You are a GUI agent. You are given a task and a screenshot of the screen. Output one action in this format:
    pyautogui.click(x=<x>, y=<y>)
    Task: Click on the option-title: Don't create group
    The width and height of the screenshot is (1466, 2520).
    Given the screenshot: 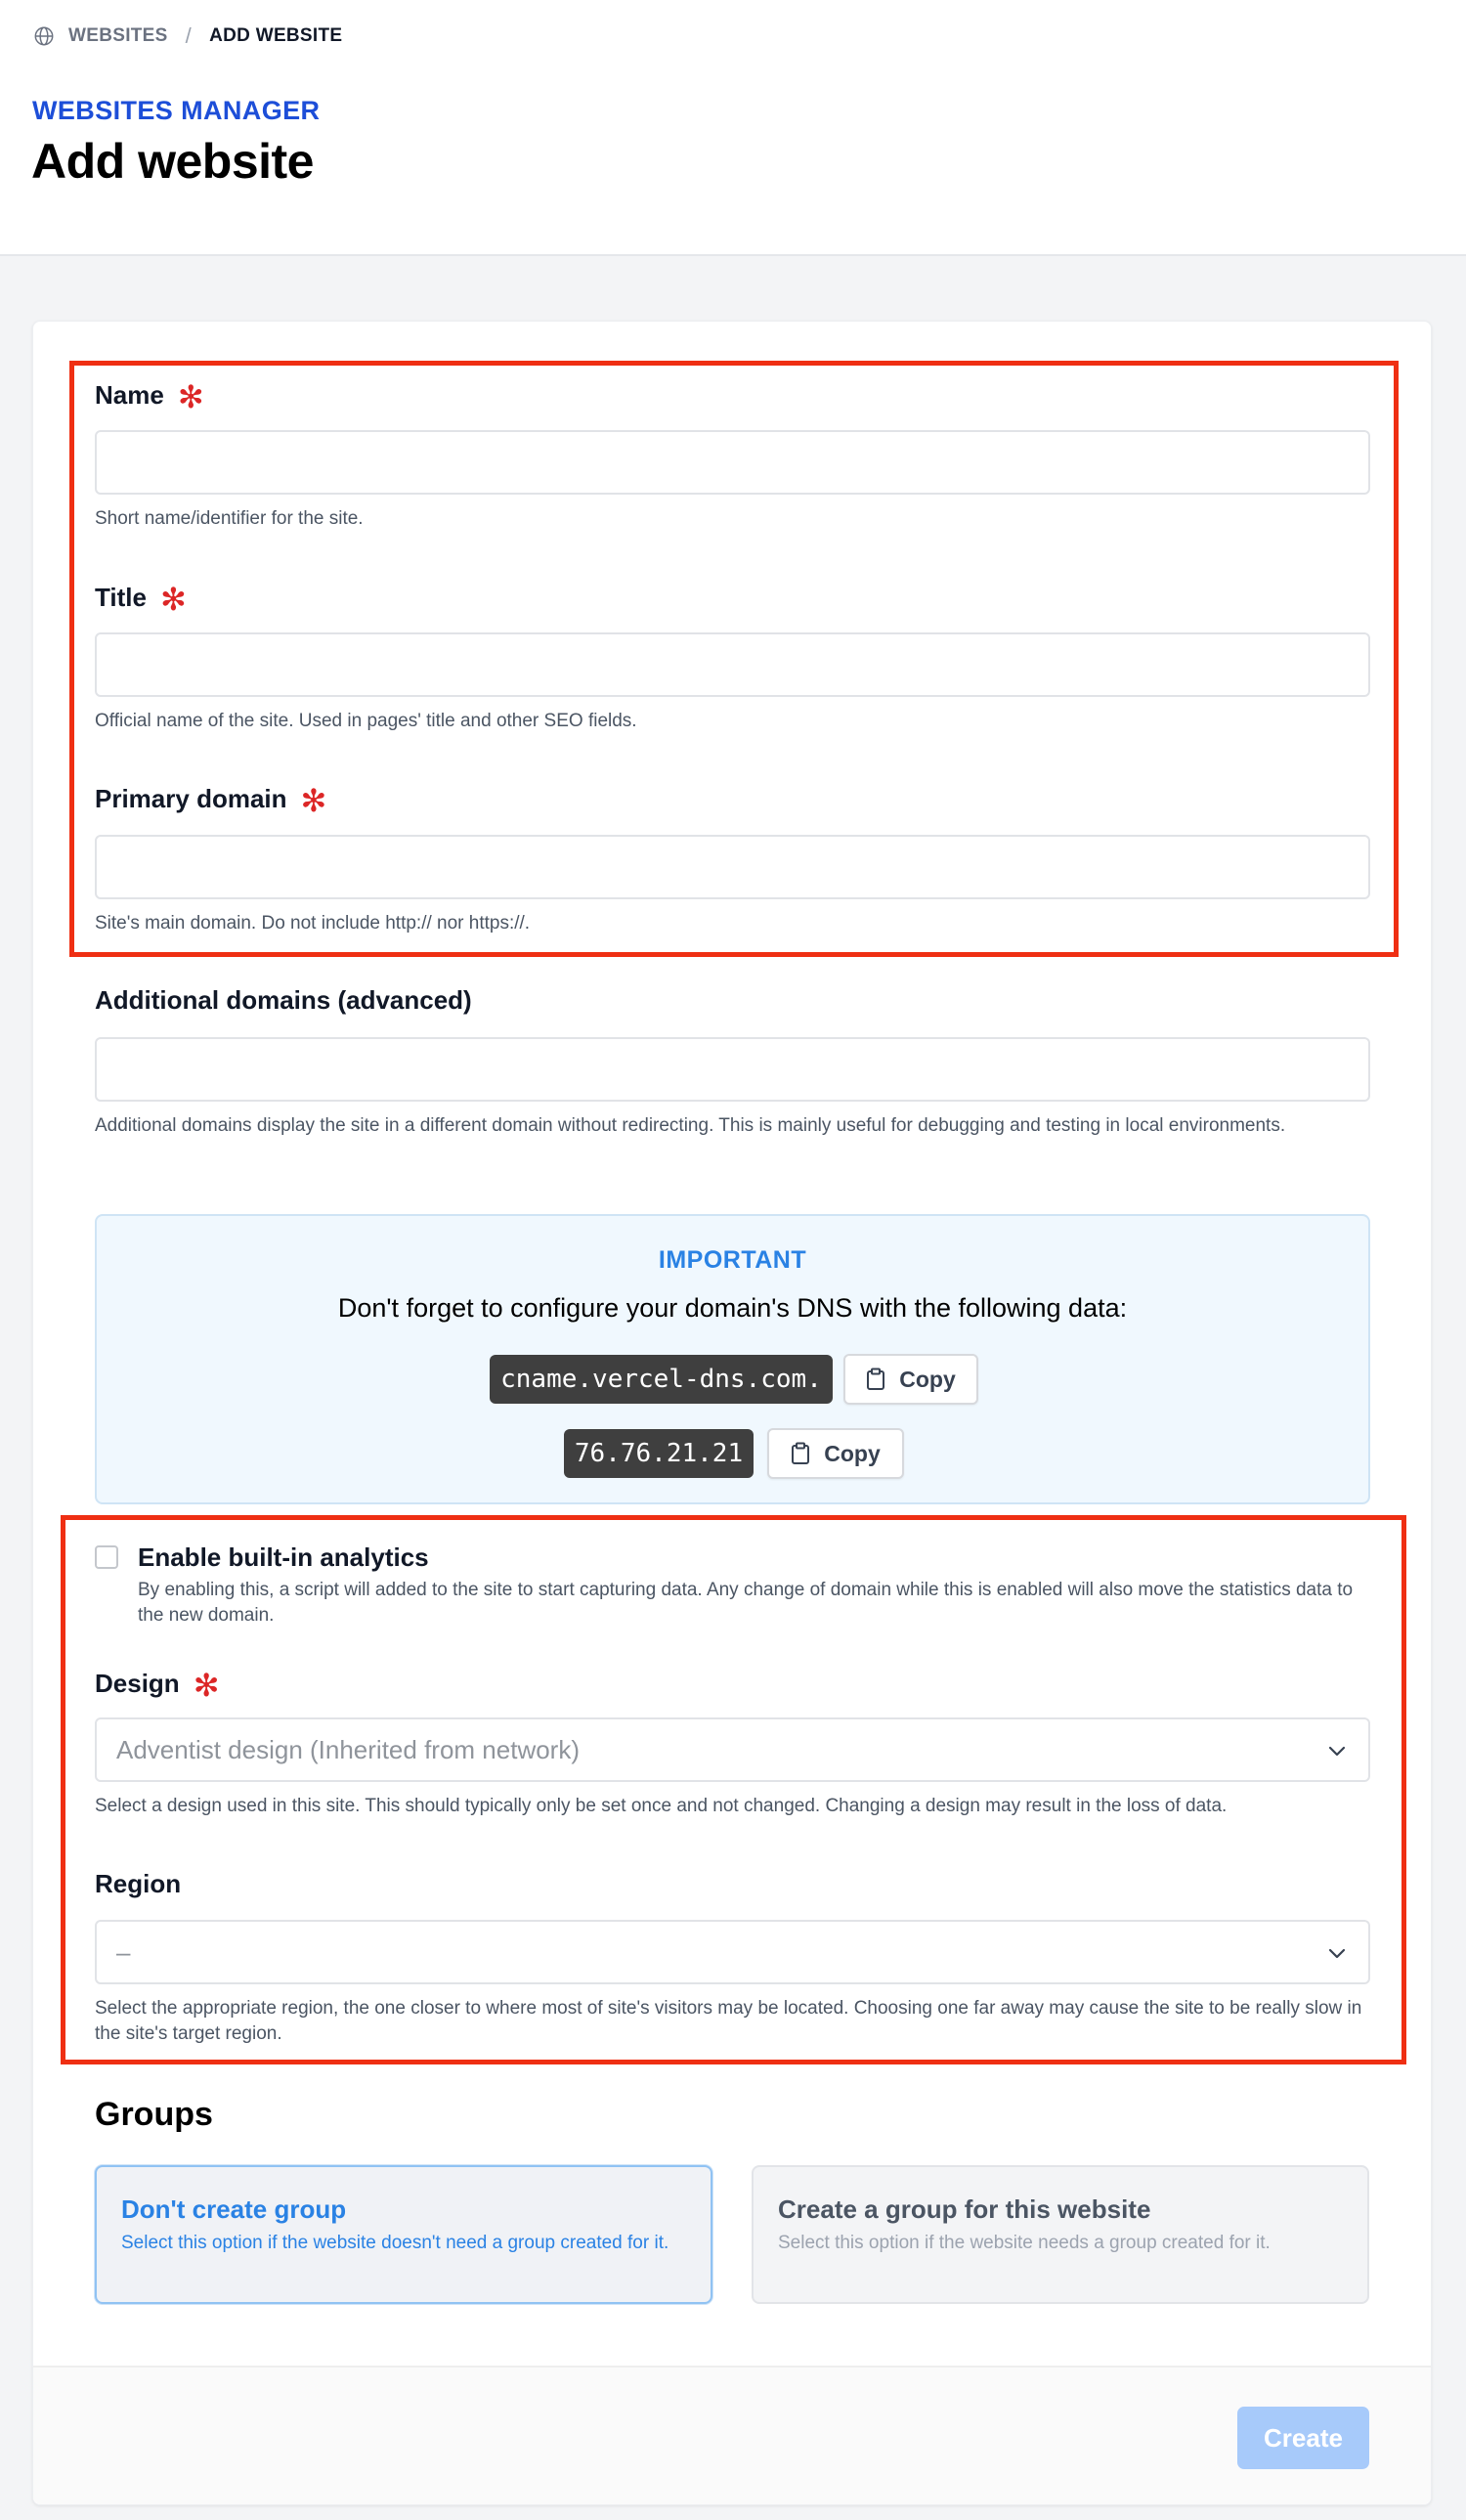 What is the action you would take?
    pyautogui.click(x=234, y=2209)
    